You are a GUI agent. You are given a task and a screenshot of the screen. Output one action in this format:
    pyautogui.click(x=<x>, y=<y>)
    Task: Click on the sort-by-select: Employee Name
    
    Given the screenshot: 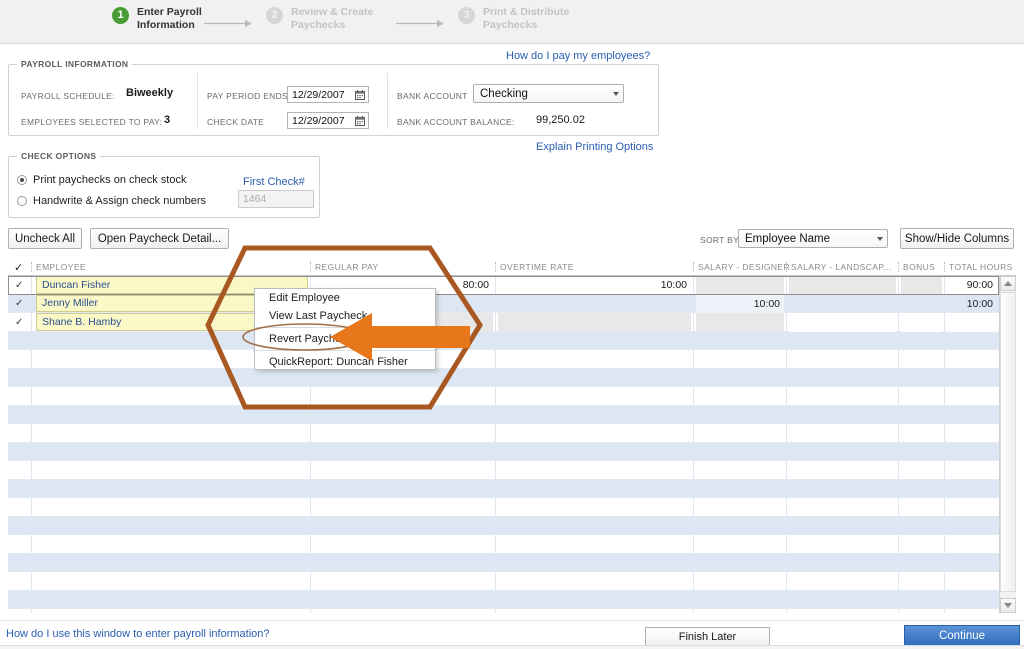 What is the action you would take?
    pyautogui.click(x=813, y=238)
    